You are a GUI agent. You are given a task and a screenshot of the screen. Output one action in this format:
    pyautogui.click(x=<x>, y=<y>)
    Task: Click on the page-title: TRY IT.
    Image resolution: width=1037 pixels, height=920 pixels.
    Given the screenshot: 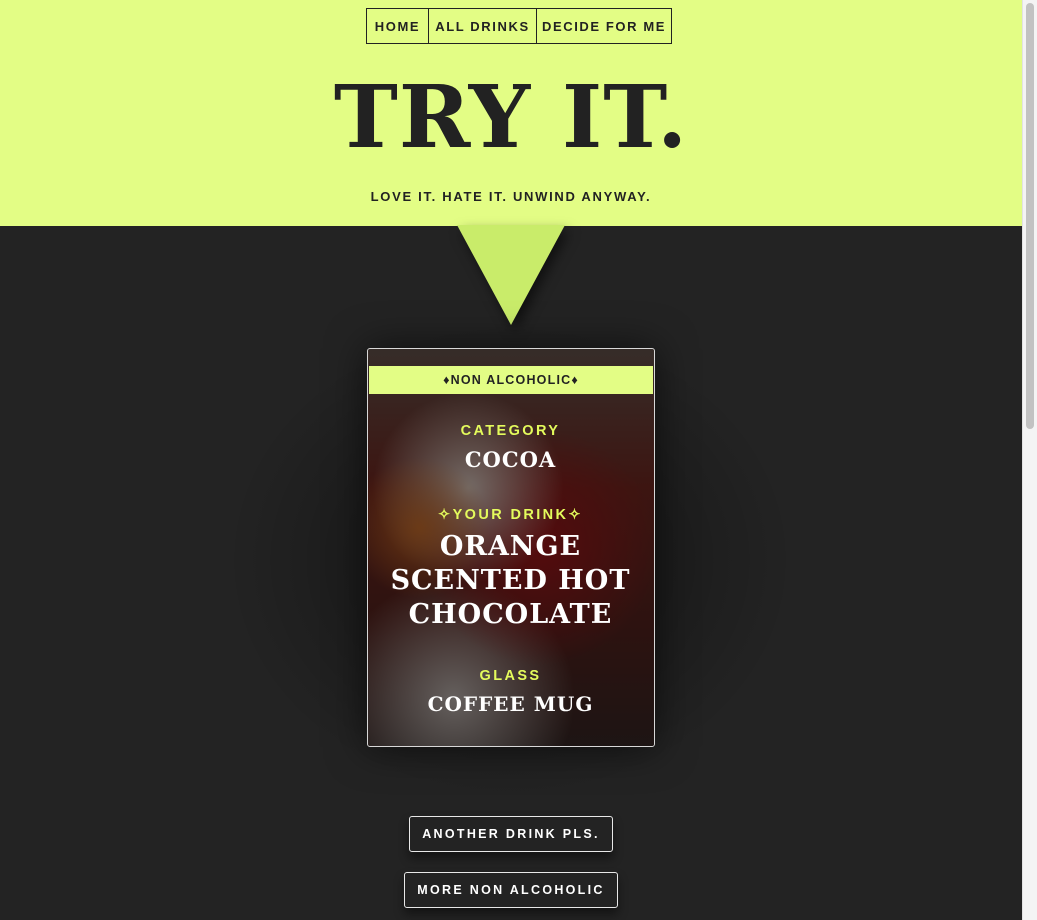 What is the action you would take?
    pyautogui.click(x=511, y=117)
    